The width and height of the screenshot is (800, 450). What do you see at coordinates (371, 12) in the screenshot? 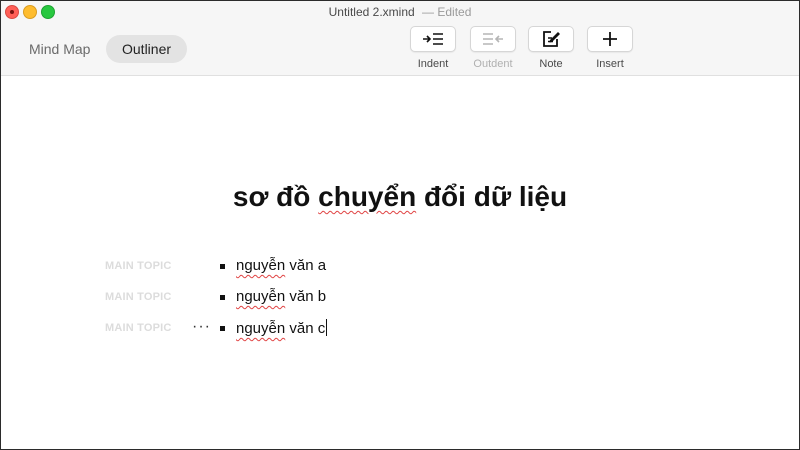
I see `document-name: Untitled 2.xmind` at bounding box center [371, 12].